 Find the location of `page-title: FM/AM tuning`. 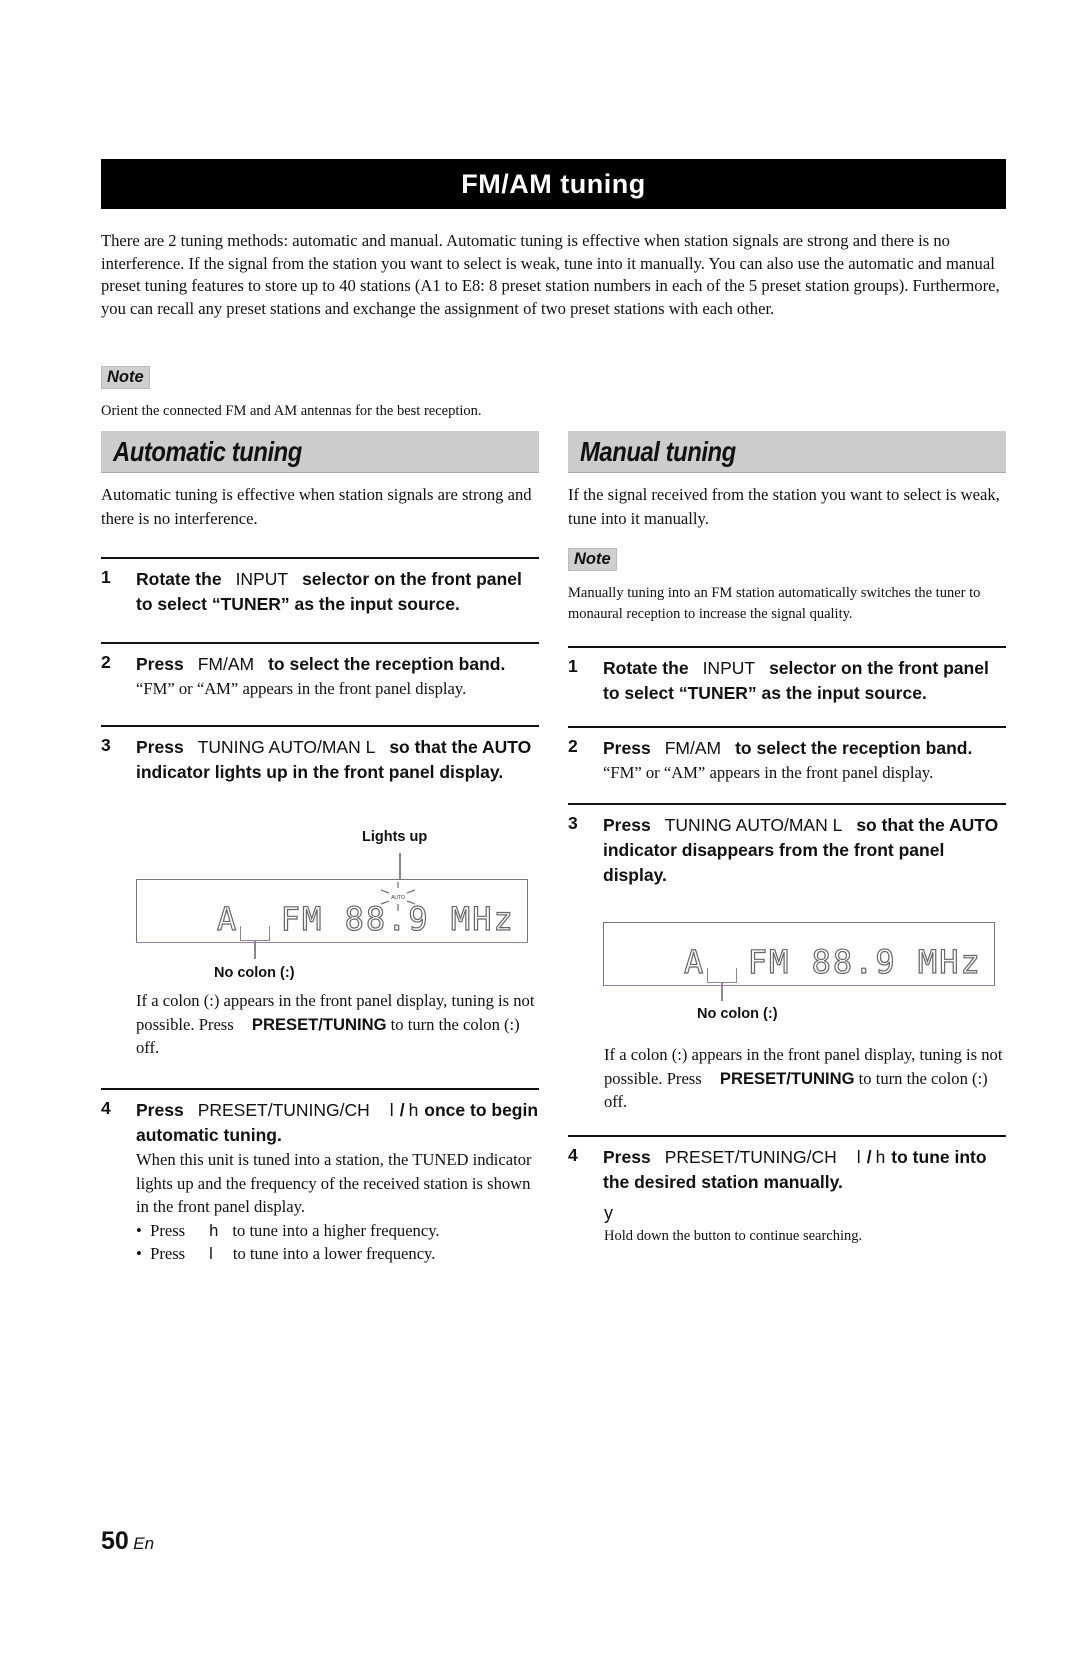

page-title: FM/AM tuning is located at coordinates (553, 184).